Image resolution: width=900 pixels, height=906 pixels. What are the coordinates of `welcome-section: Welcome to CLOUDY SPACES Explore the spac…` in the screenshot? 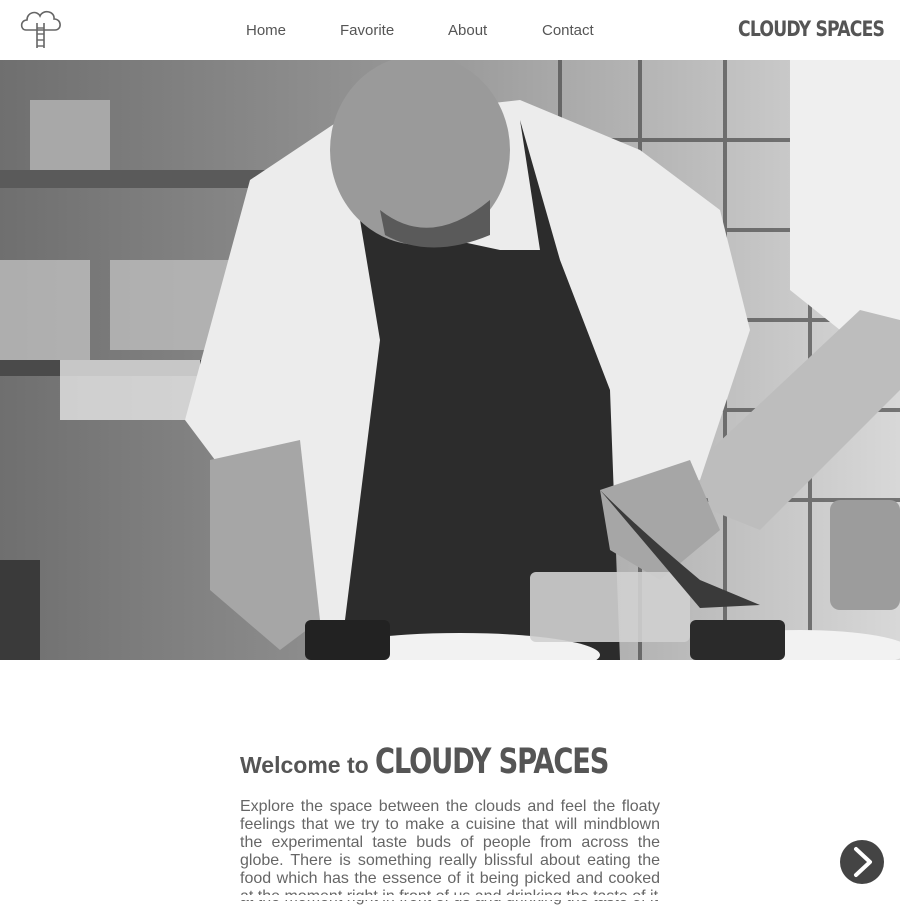 It's located at (450, 825).